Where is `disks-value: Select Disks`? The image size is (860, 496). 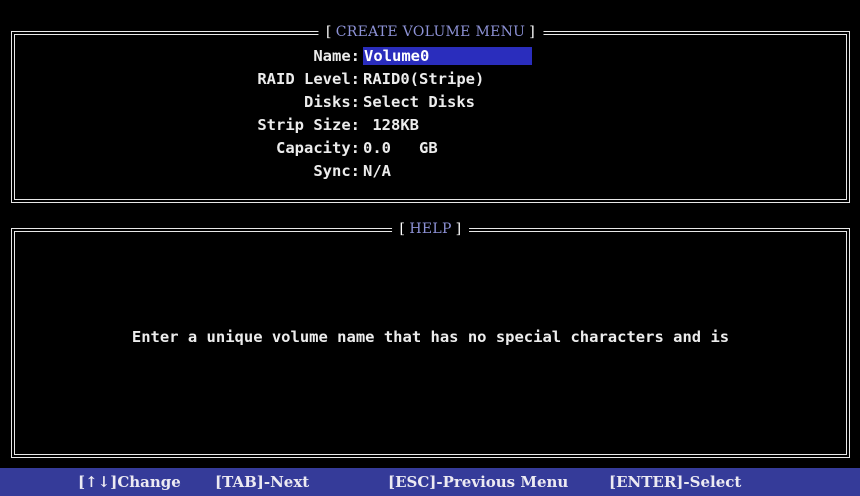 disks-value: Select Disks is located at coordinates (419, 102).